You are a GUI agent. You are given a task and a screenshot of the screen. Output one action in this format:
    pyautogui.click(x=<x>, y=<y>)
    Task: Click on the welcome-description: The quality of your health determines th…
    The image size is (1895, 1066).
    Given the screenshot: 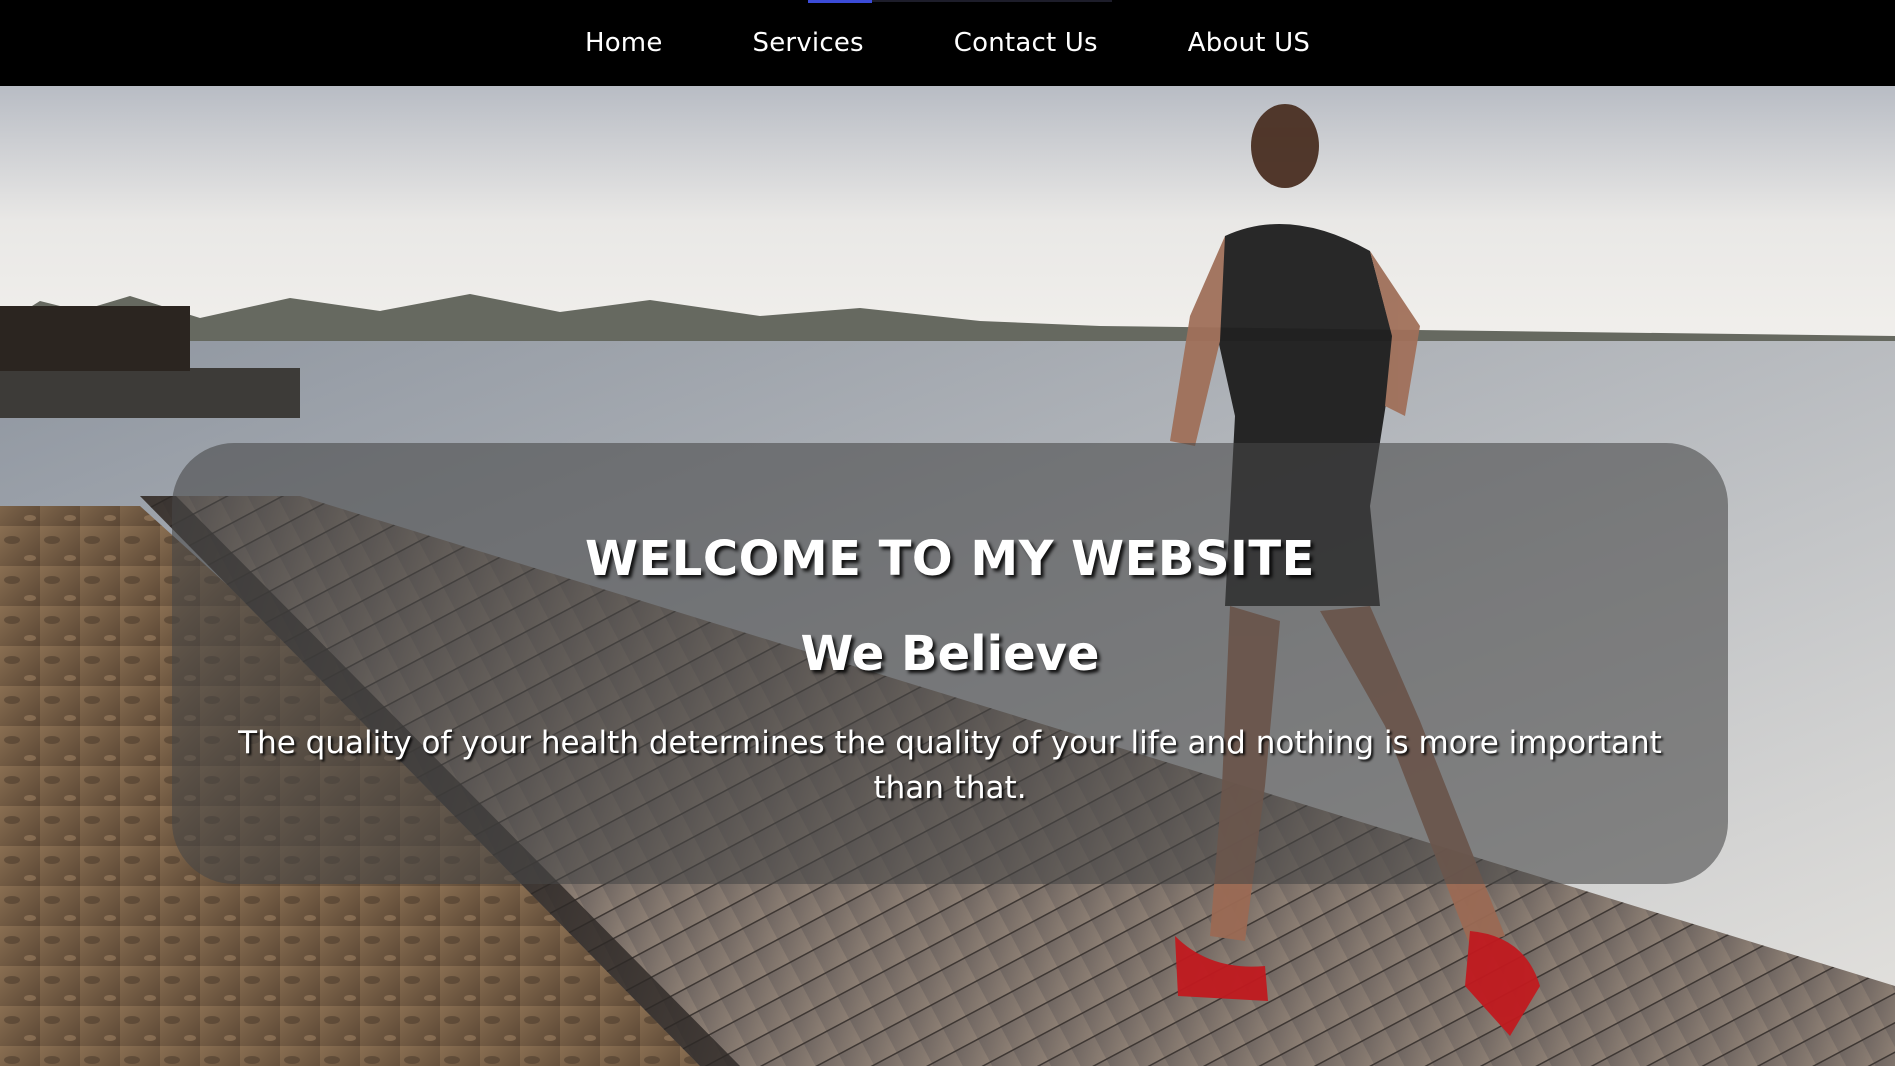 What is the action you would take?
    pyautogui.click(x=950, y=765)
    